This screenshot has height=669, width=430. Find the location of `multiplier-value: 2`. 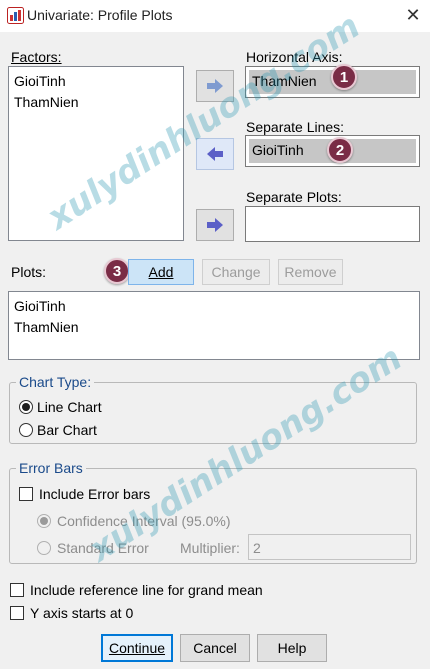

multiplier-value: 2 is located at coordinates (257, 548).